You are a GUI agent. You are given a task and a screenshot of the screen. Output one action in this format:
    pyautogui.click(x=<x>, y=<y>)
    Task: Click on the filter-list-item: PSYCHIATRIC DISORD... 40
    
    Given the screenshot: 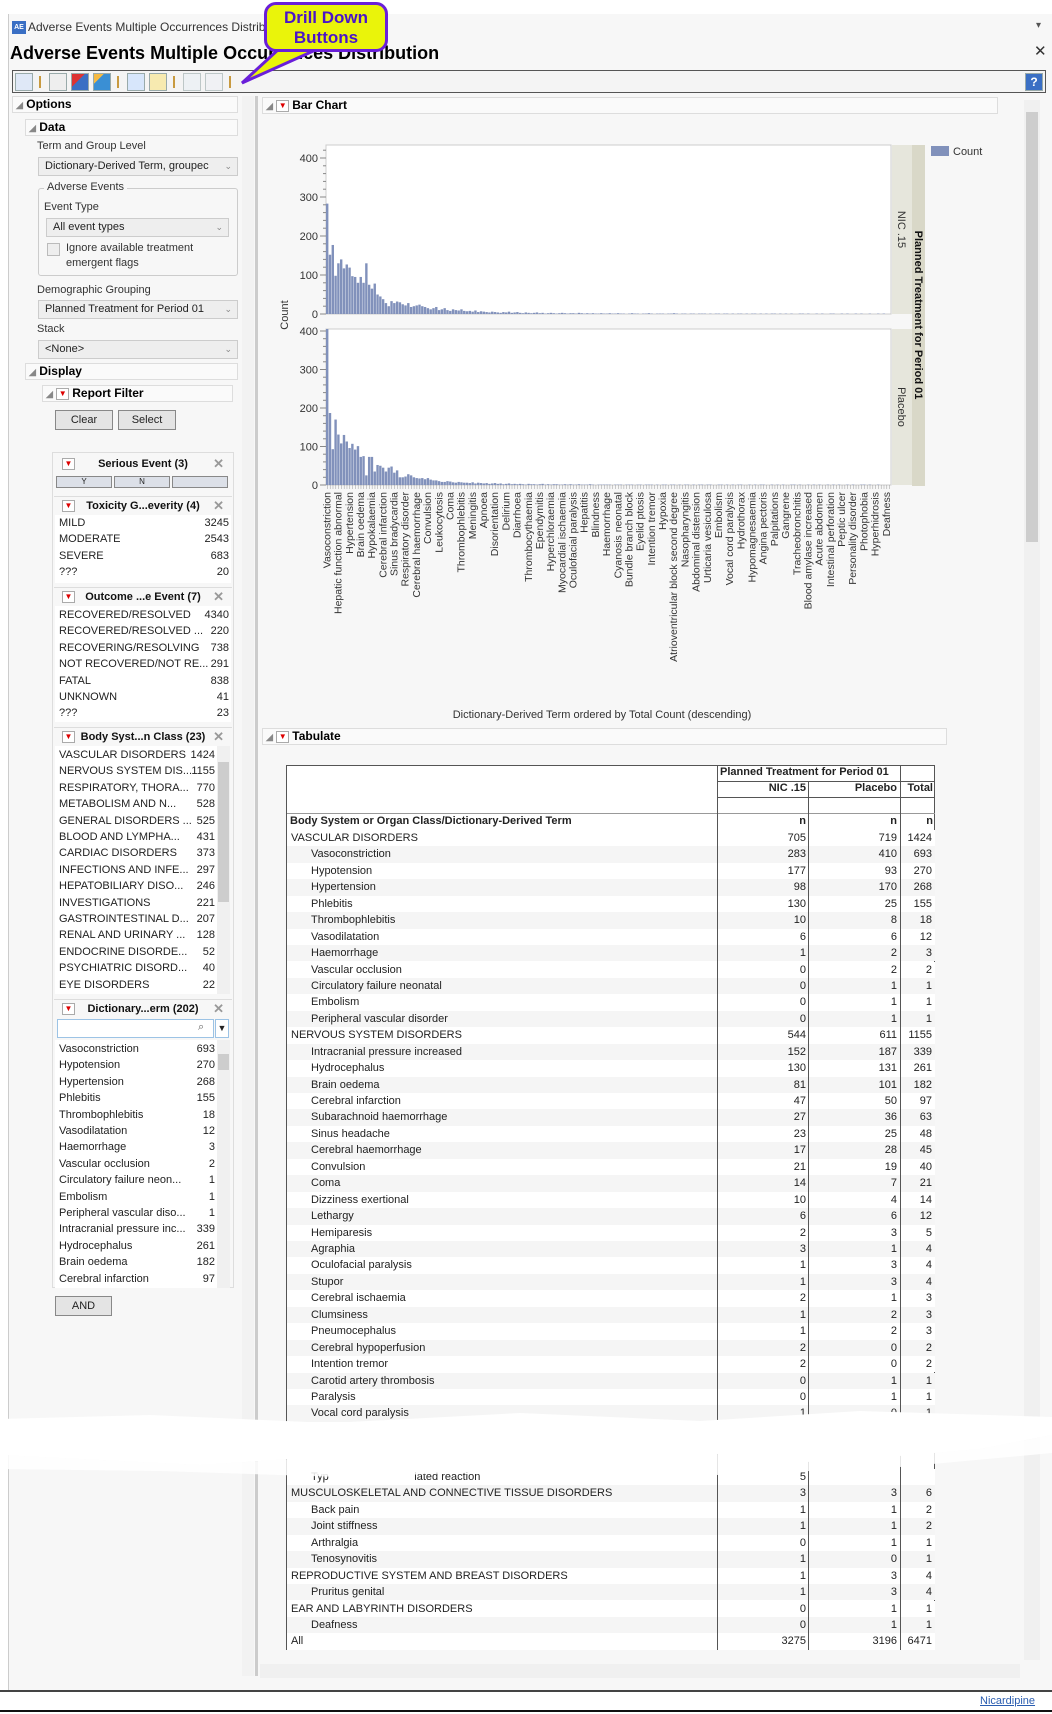 What is the action you would take?
    pyautogui.click(x=137, y=968)
    